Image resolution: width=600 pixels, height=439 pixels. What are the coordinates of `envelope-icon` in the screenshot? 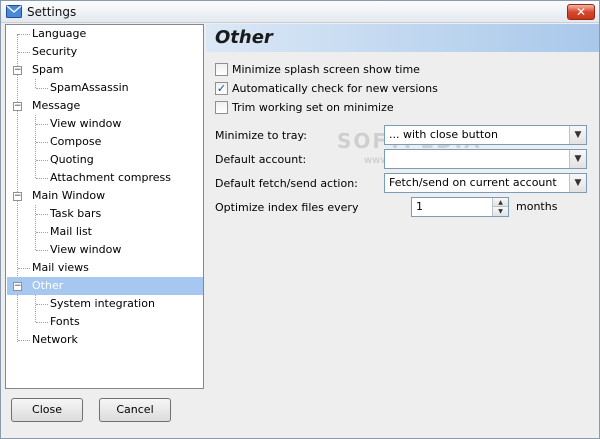 It's located at (14, 11).